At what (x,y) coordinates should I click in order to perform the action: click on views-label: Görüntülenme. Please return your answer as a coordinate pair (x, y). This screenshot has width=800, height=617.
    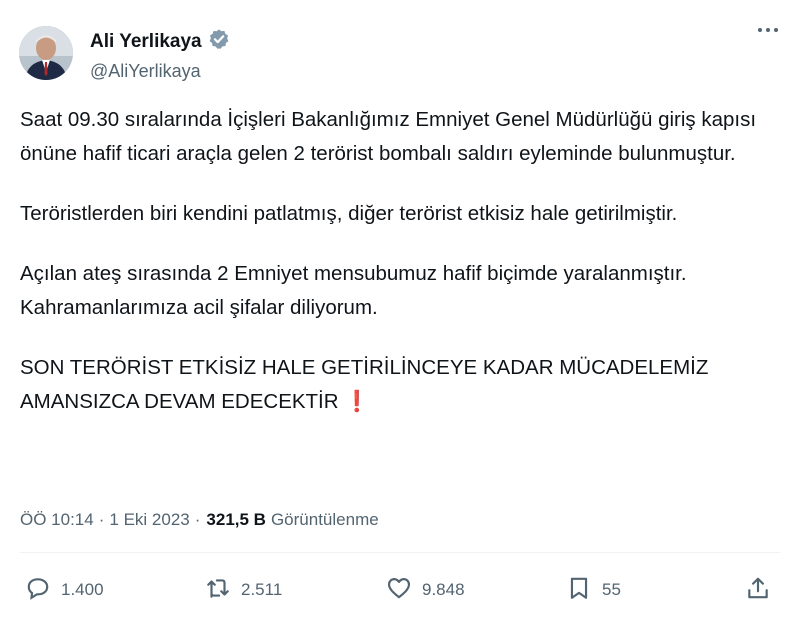
    Looking at the image, I should click on (324, 519).